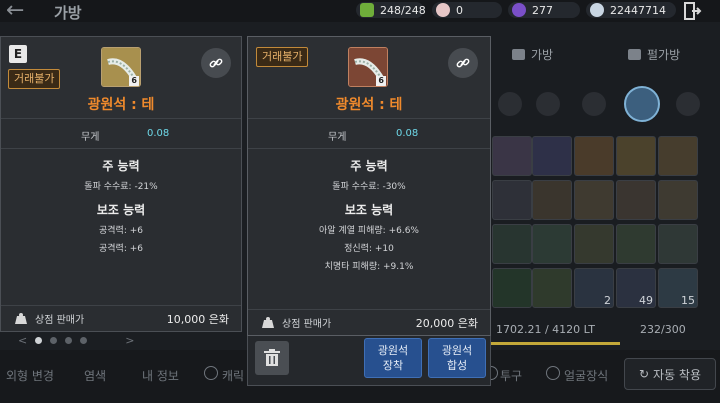 The width and height of the screenshot is (720, 403). I want to click on weight-capacity: 1702.21 / 4120 LT, so click(546, 329).